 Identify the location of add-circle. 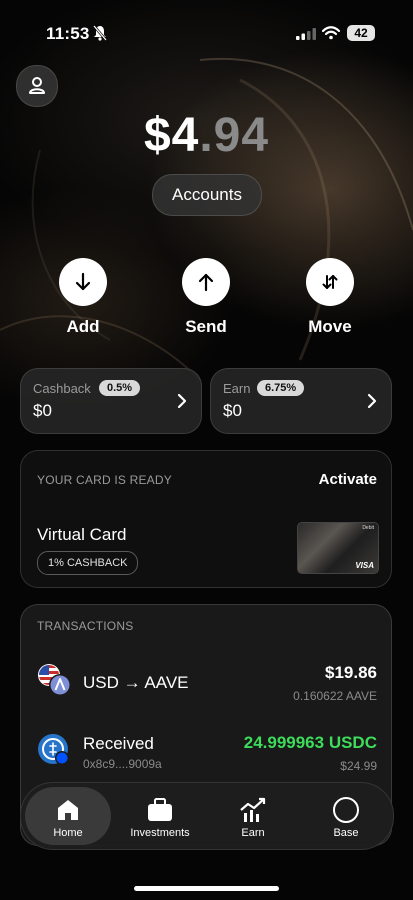
(83, 282).